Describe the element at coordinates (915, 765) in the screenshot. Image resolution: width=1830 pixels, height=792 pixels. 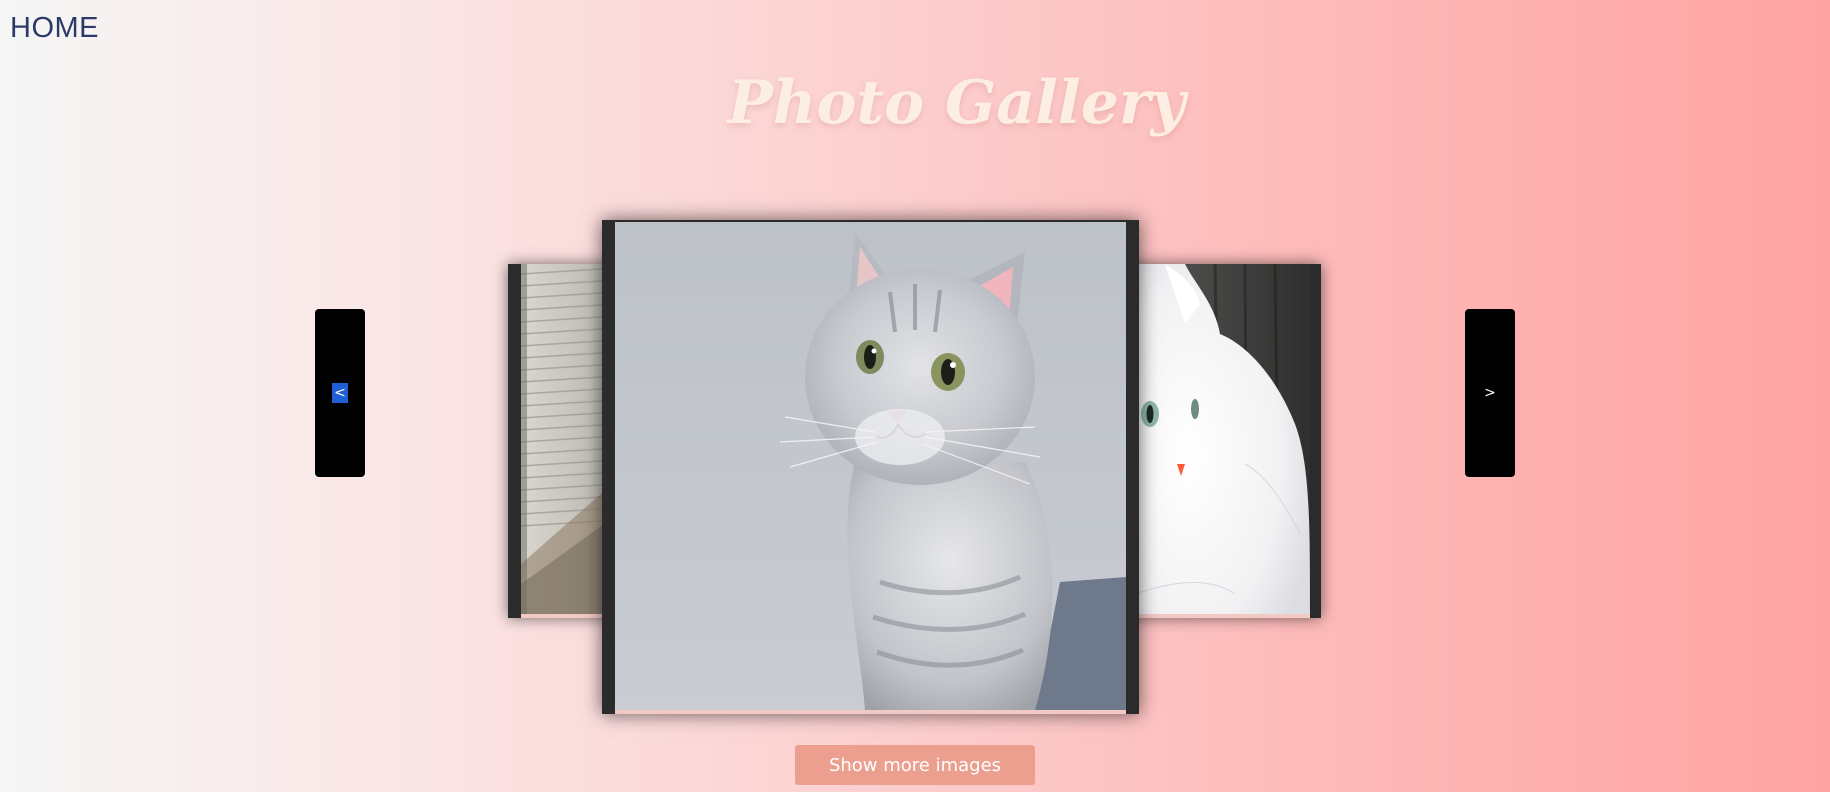
I see `show-more-images-button: Show more images` at that location.